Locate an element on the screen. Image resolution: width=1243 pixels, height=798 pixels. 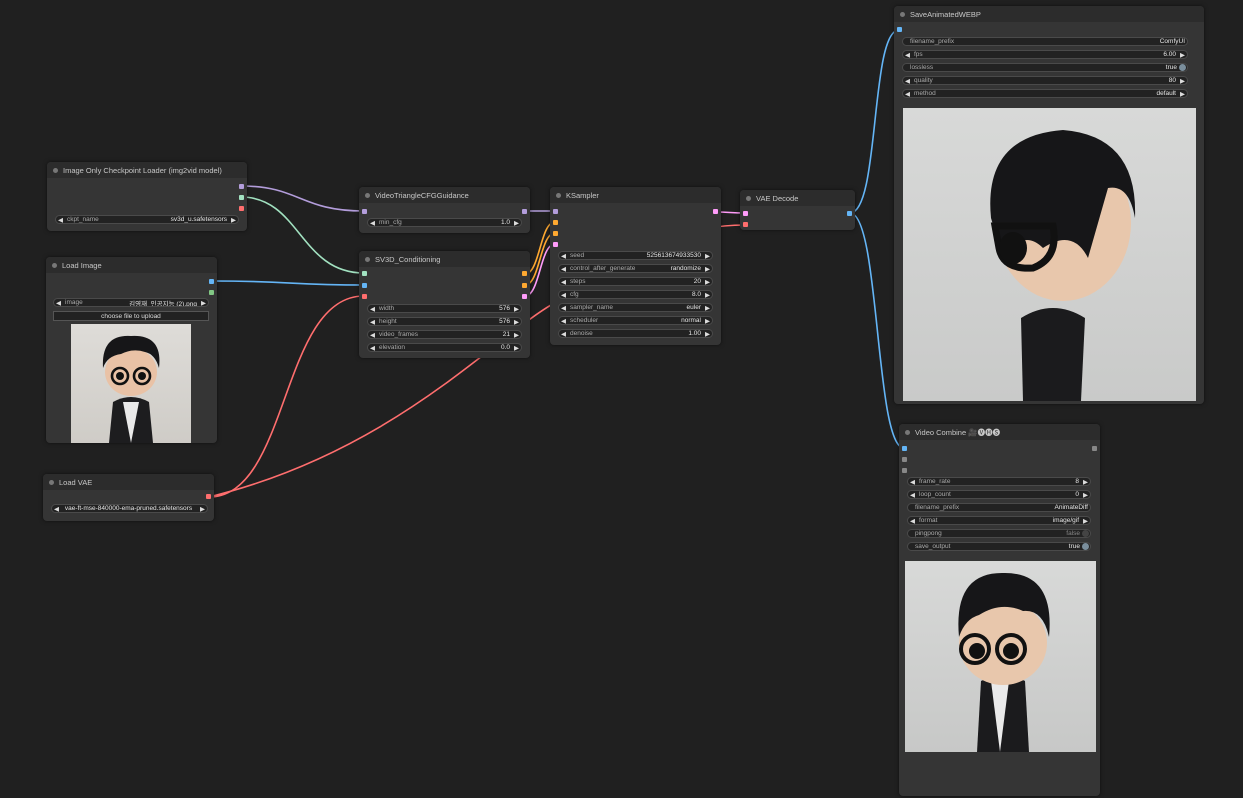
node-title: KSampler is located at coordinates (635, 195).